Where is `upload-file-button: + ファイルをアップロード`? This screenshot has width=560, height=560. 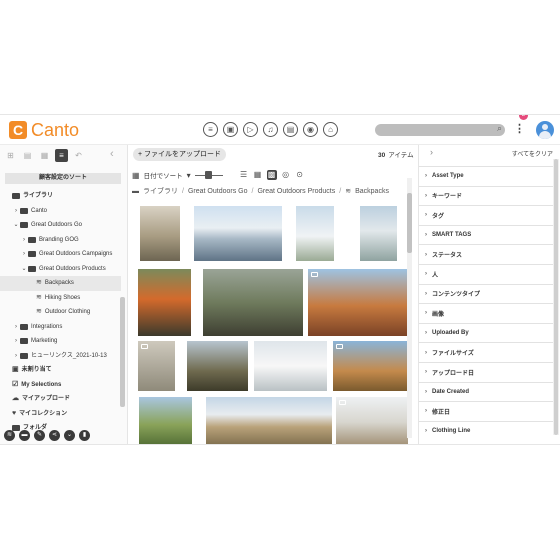 upload-file-button: + ファイルをアップロード is located at coordinates (179, 154).